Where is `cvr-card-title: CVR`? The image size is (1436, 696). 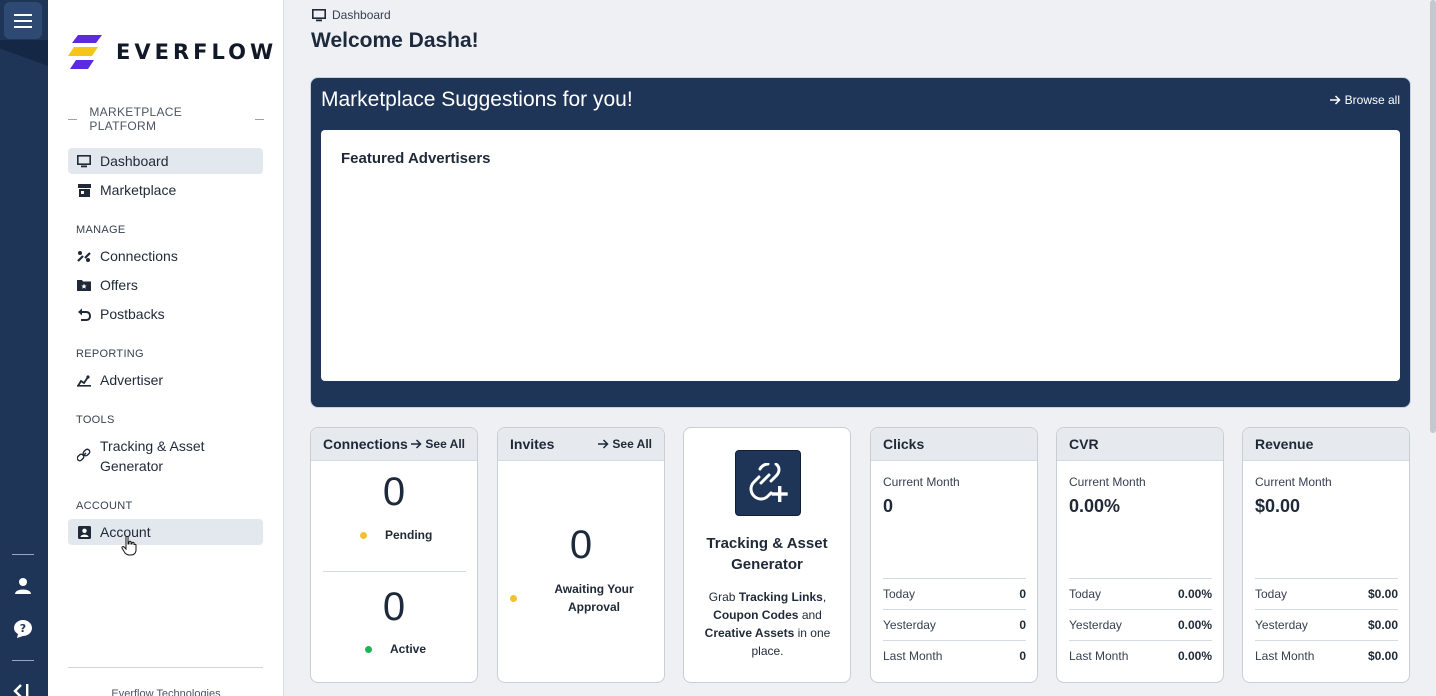 cvr-card-title: CVR is located at coordinates (1084, 444).